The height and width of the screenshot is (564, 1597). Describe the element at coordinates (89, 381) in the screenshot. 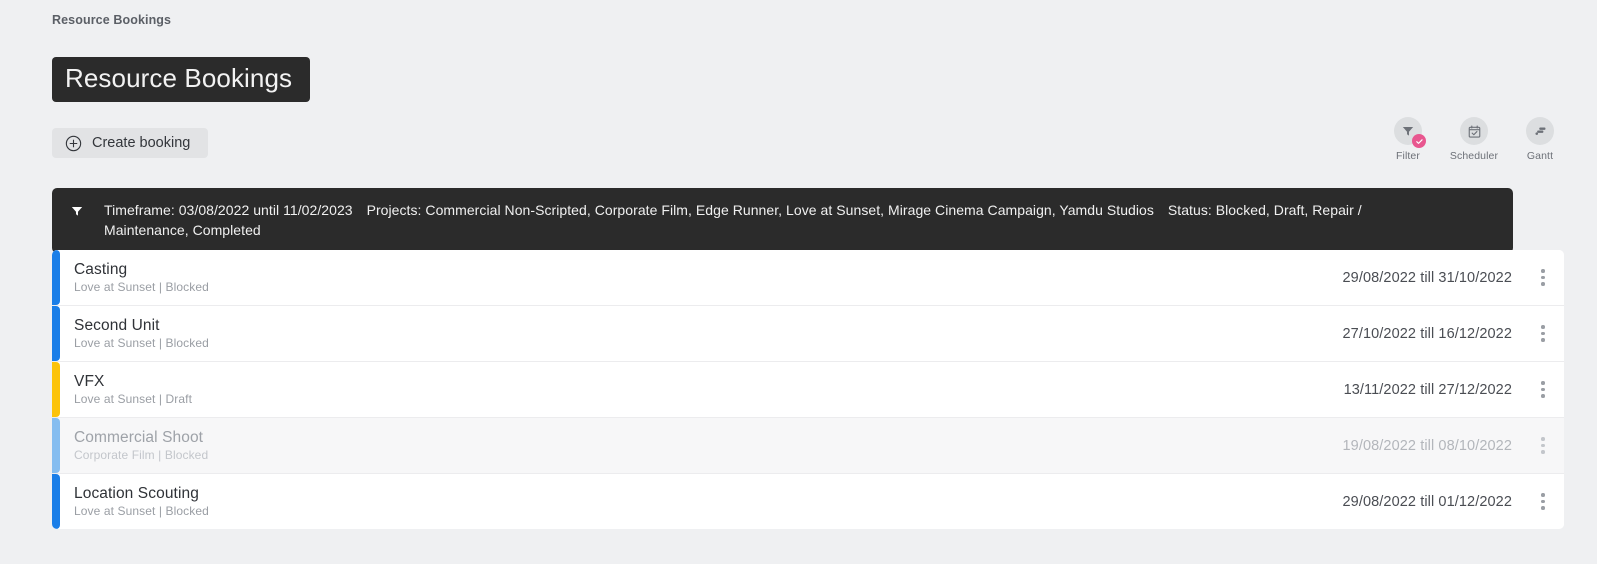

I see `booking-title: VFX` at that location.